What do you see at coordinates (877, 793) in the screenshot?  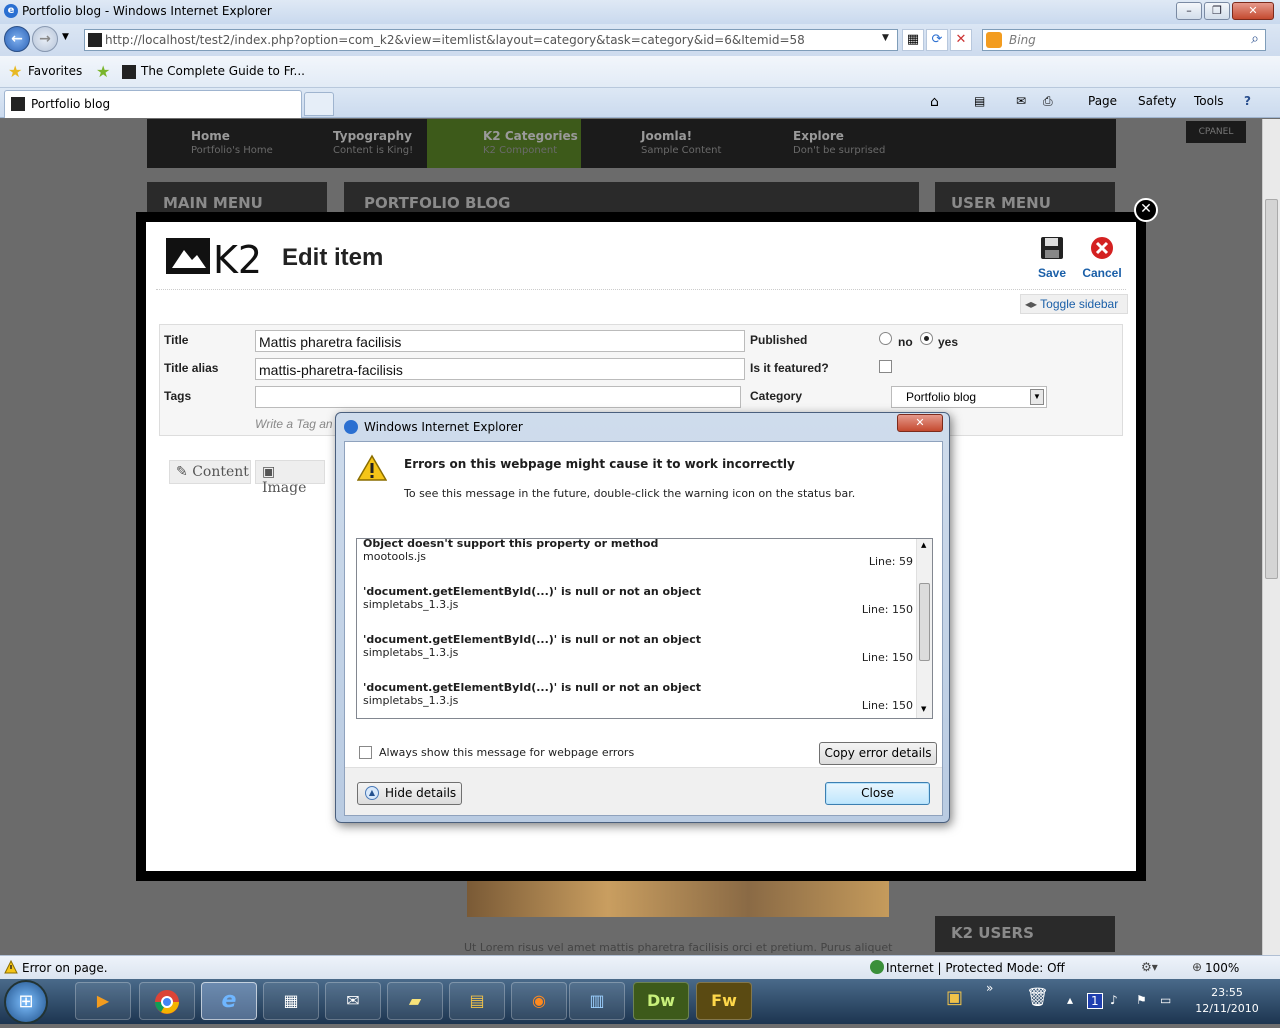 I see `close-button: Close` at bounding box center [877, 793].